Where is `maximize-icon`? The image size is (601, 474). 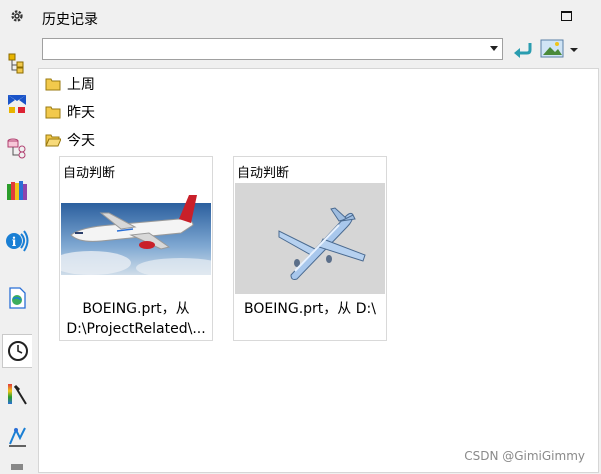 maximize-icon is located at coordinates (566, 16).